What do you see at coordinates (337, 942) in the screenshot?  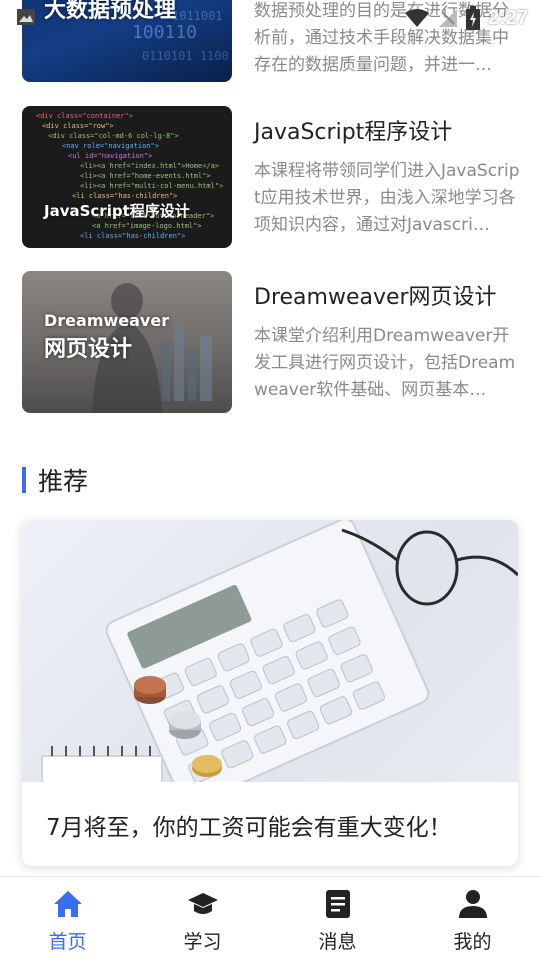 I see `tab-label: 消息` at bounding box center [337, 942].